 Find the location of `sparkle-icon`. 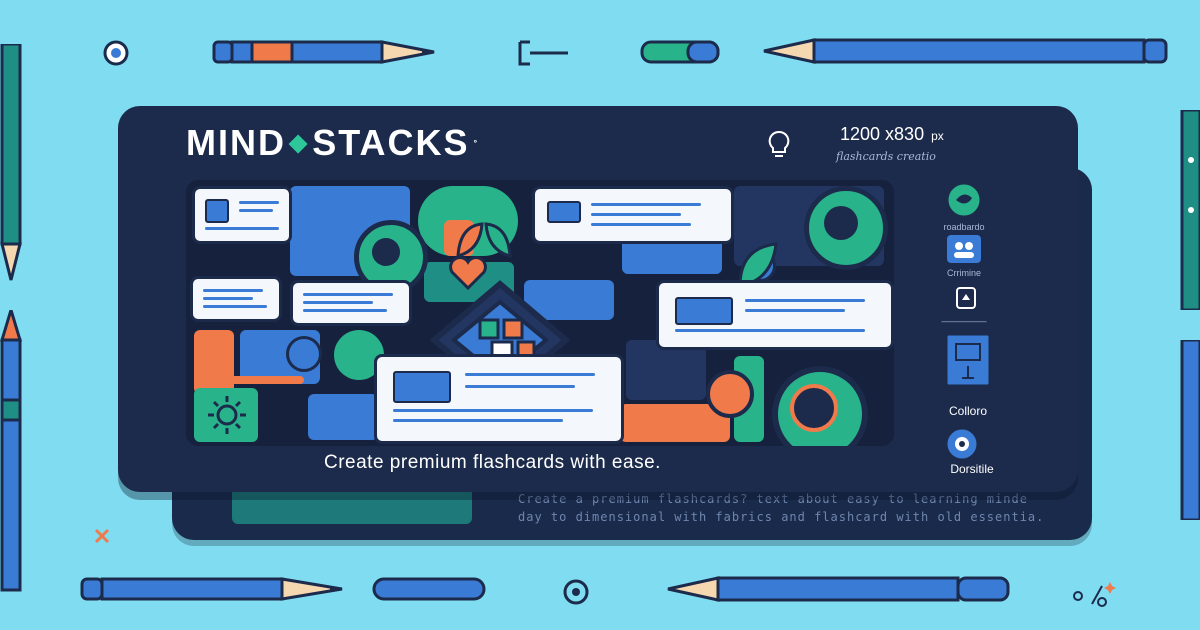

sparkle-icon is located at coordinates (102, 538).